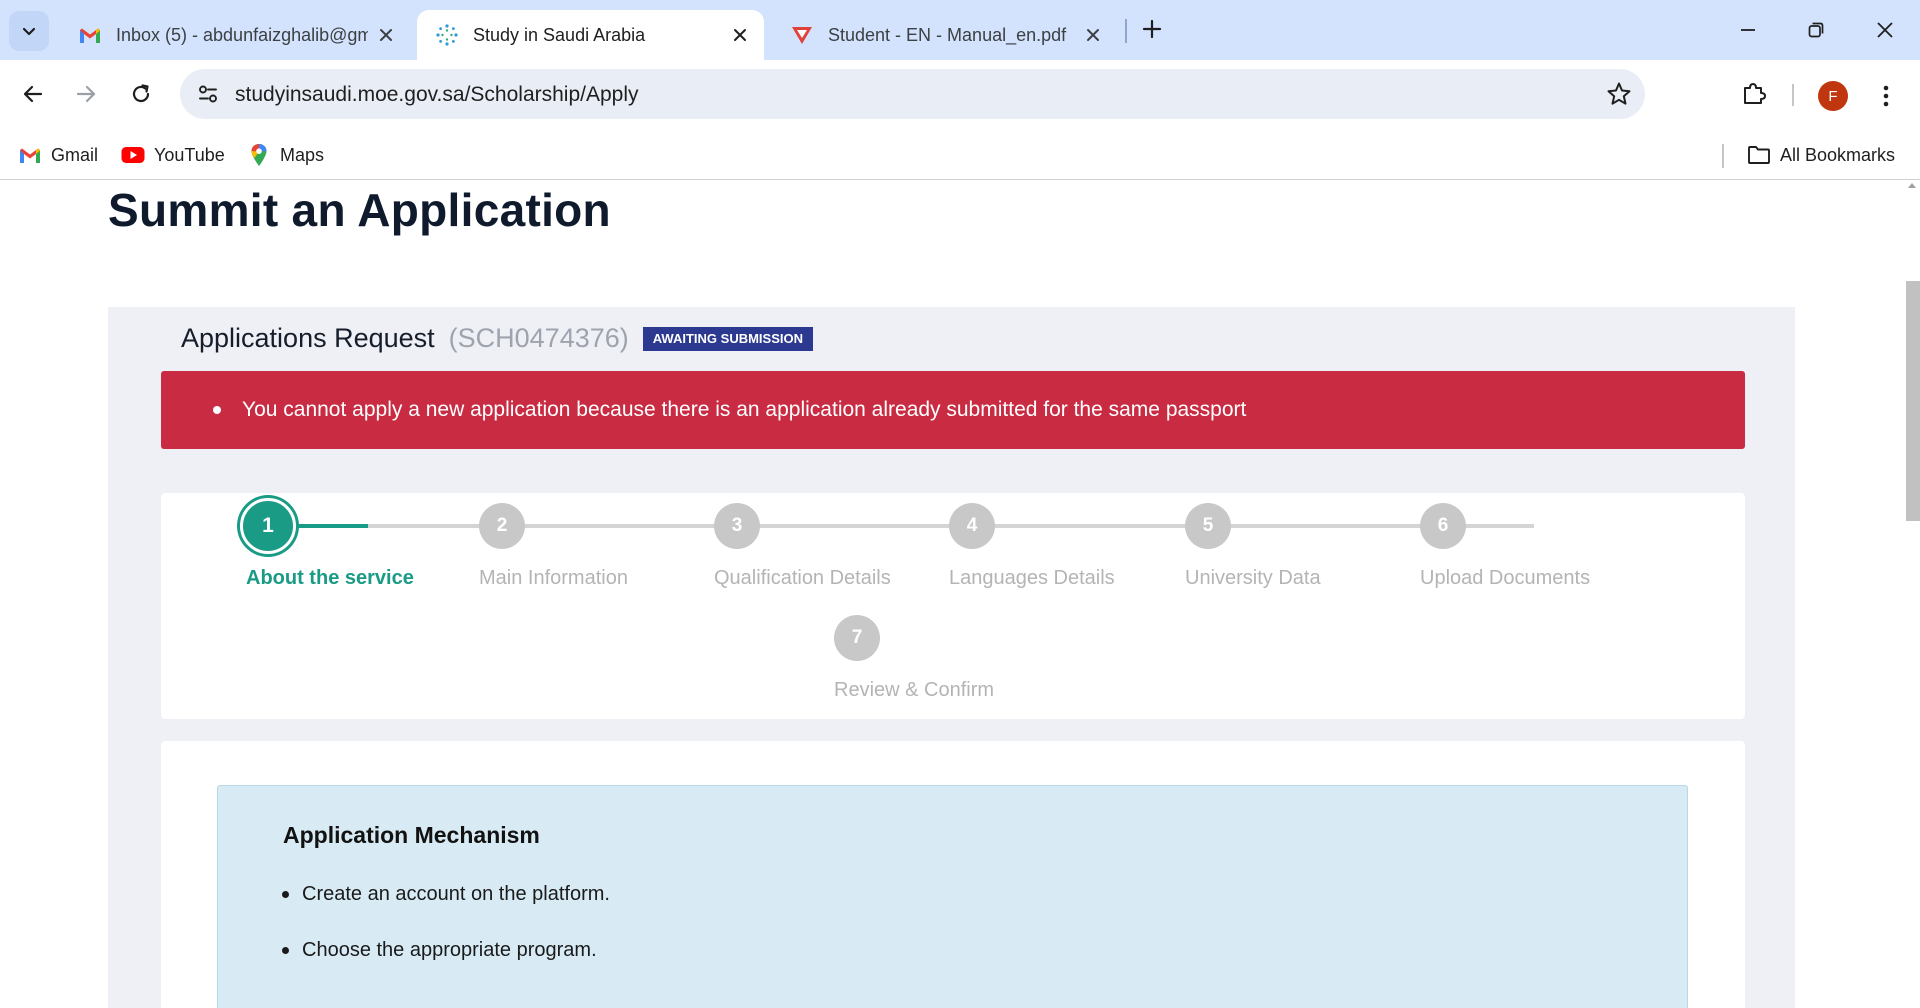  Describe the element at coordinates (446, 966) in the screenshot. I see `list-item: Choose the appropriate program.` at that location.